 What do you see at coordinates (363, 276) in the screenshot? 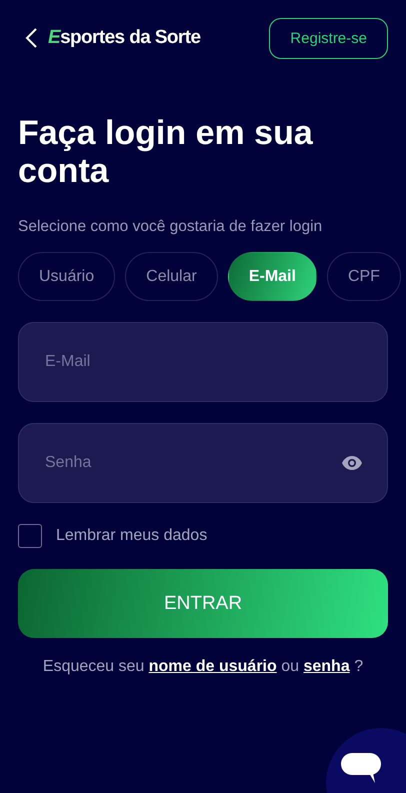
I see `login-method-tab: CPF` at bounding box center [363, 276].